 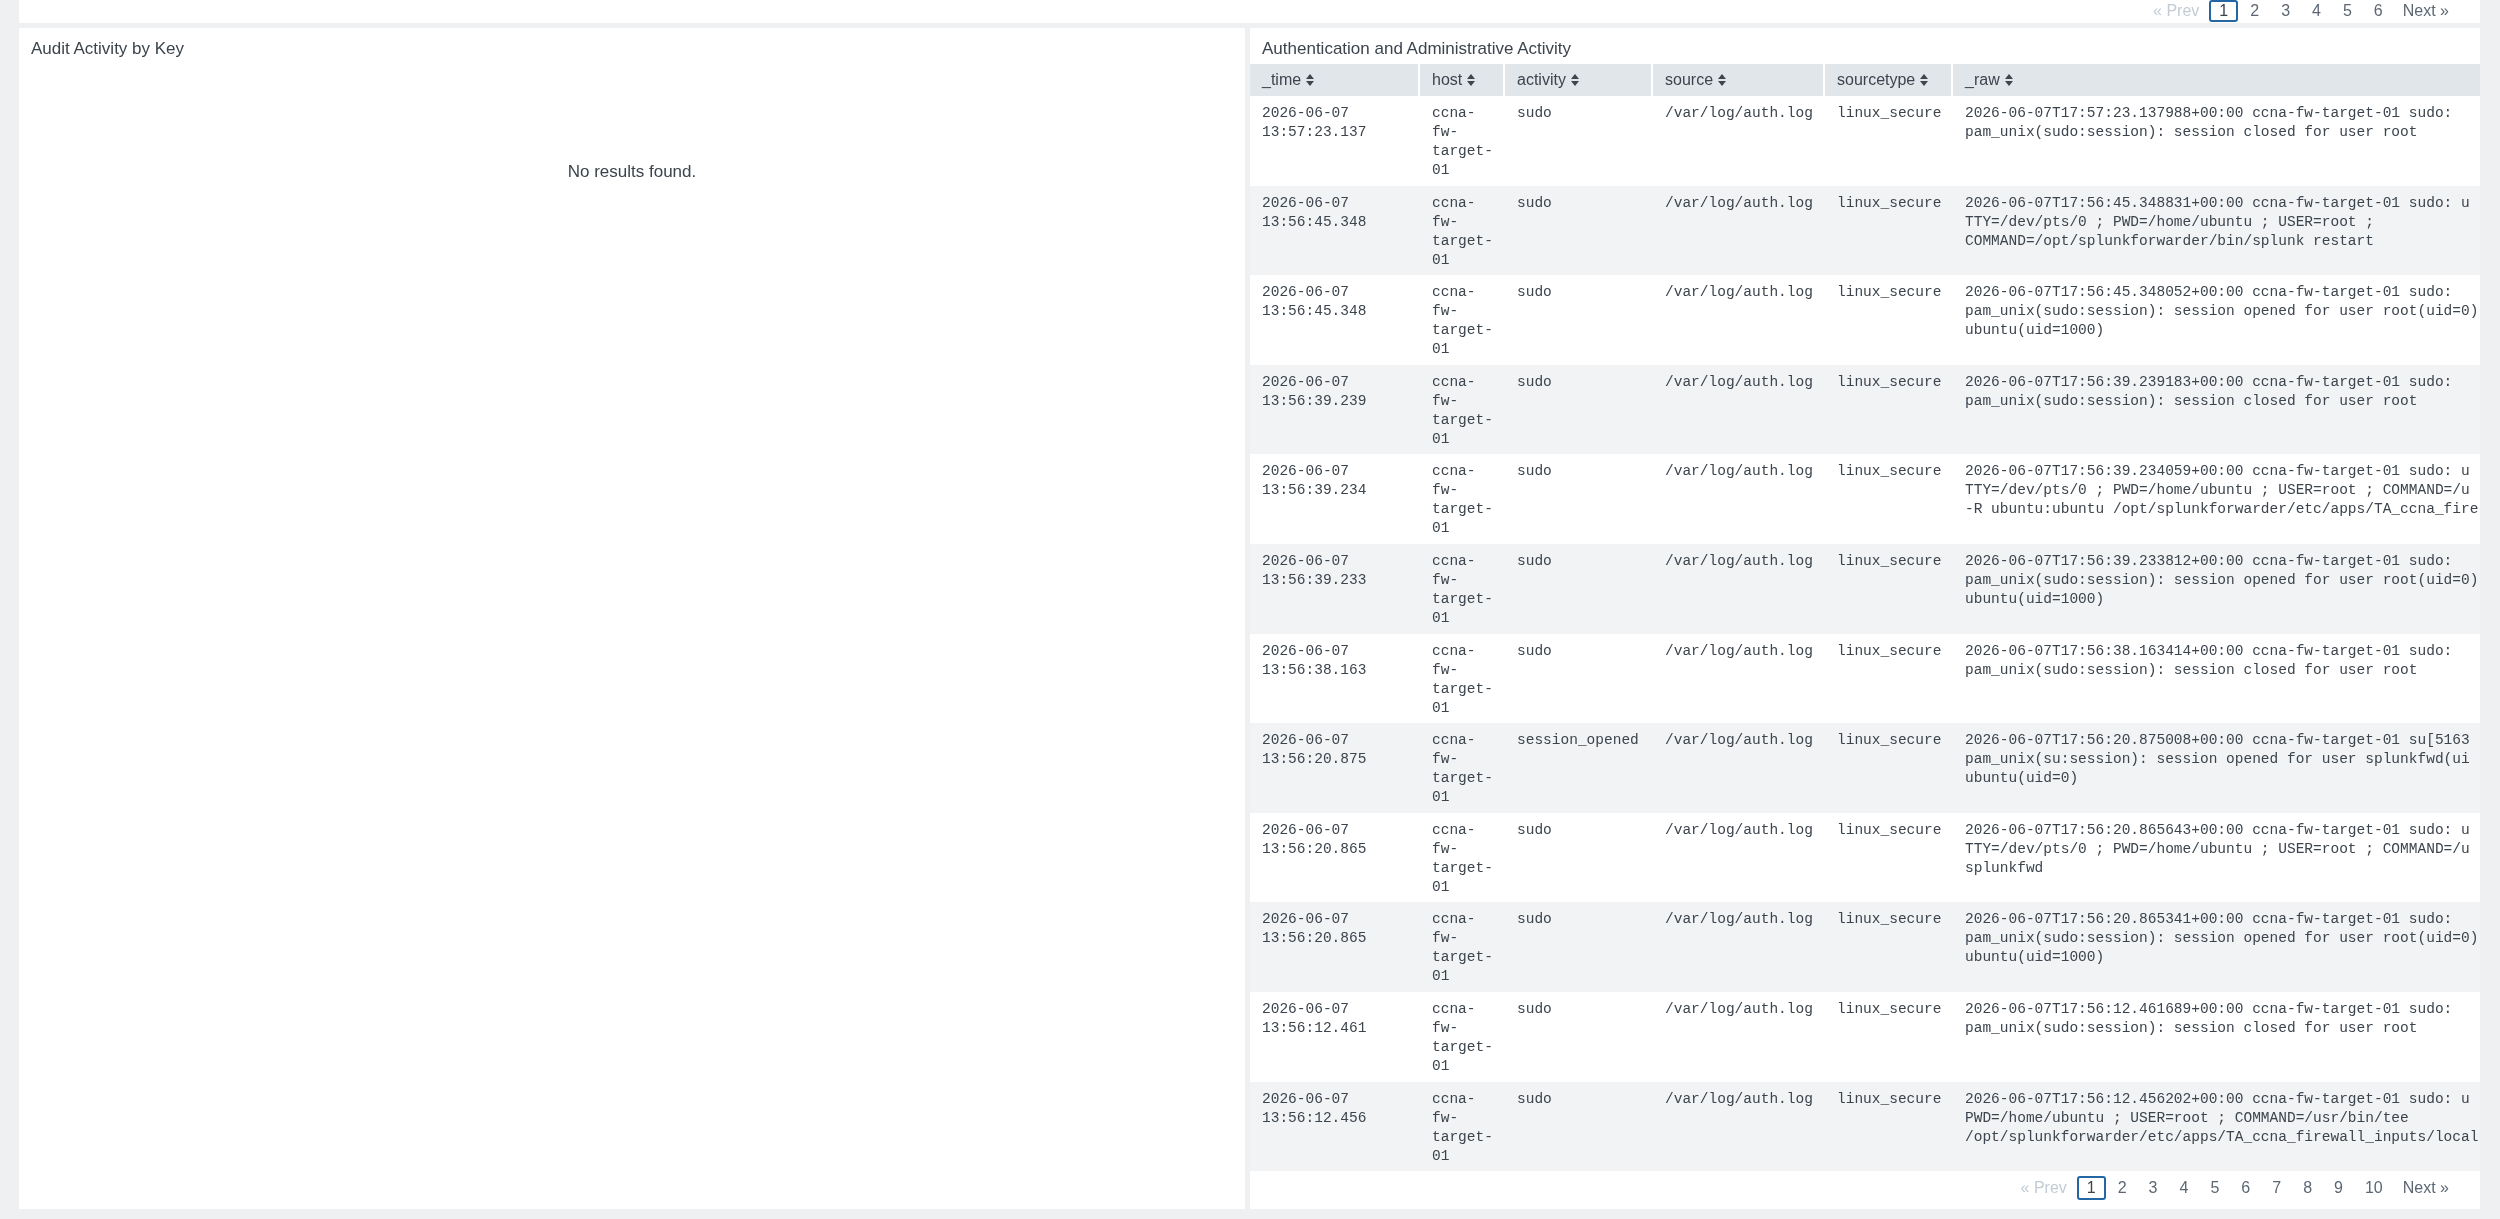 What do you see at coordinates (1416, 48) in the screenshot?
I see `panel-title: Authentication and Administrative Activity` at bounding box center [1416, 48].